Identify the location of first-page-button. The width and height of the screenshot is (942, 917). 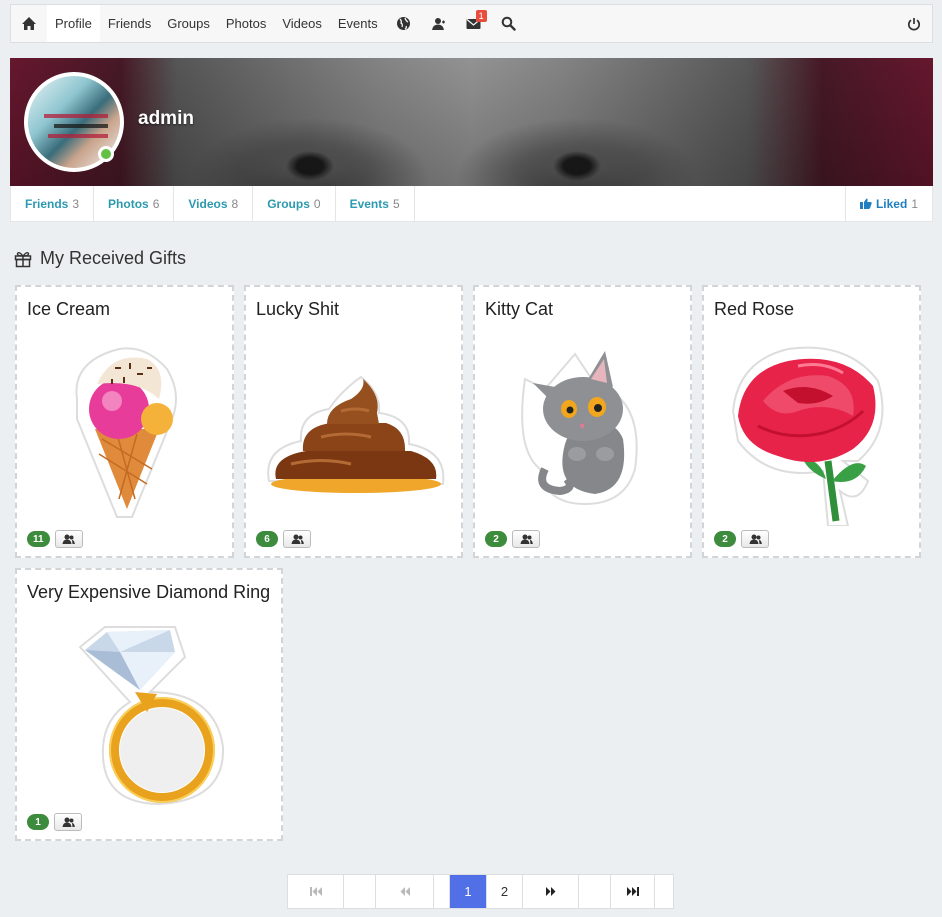
(316, 891).